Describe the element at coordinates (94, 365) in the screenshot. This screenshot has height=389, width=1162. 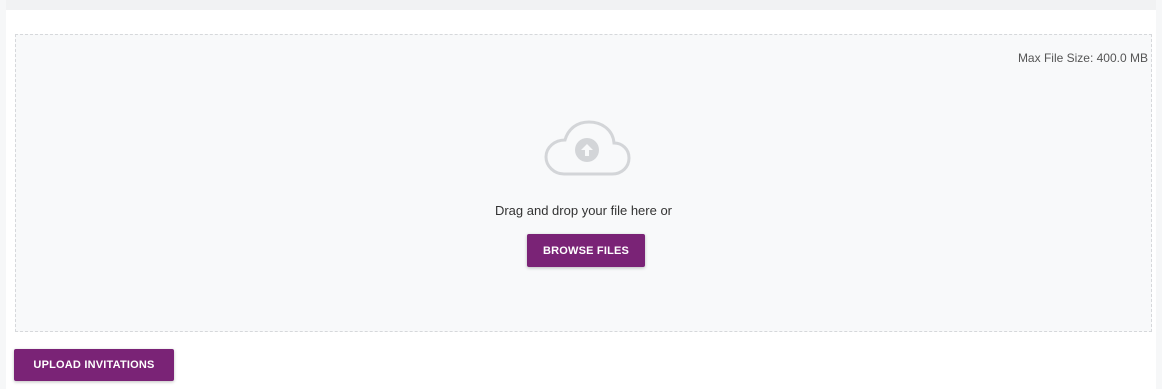
I see `upload-invitations-button: UPLOAD INVITATIONS` at that location.